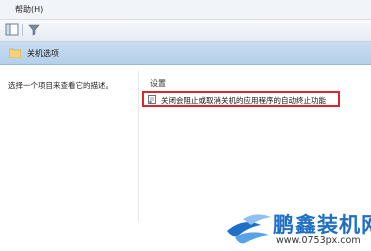 This screenshot has width=371, height=251. Describe the element at coordinates (185, 53) in the screenshot. I see `nav-header: 关机选项` at that location.